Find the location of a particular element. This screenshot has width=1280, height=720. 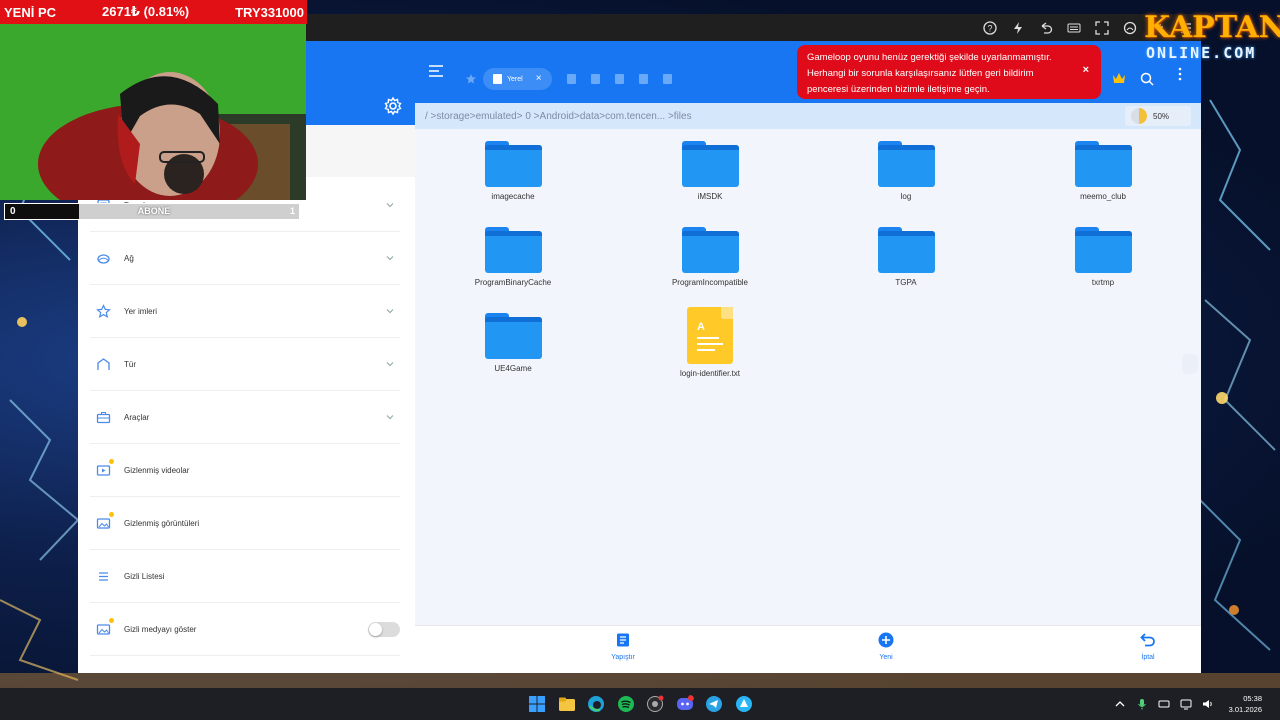

file-name: UE4Game is located at coordinates (513, 368).